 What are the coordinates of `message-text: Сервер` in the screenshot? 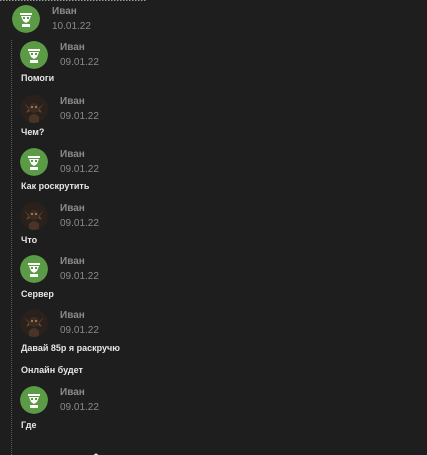 It's located at (37, 294).